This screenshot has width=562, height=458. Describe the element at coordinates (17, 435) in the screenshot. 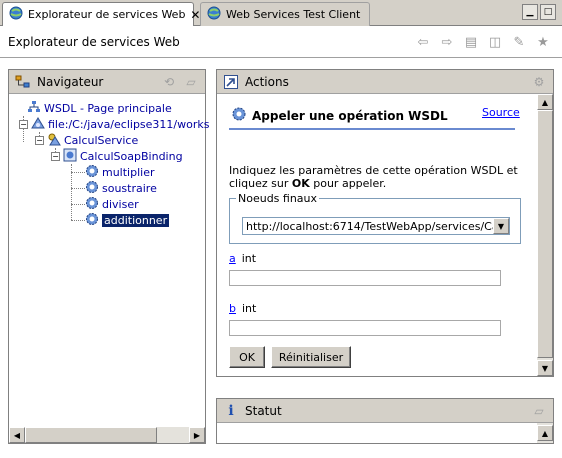

I see `scroll-left-icon: ◀` at that location.